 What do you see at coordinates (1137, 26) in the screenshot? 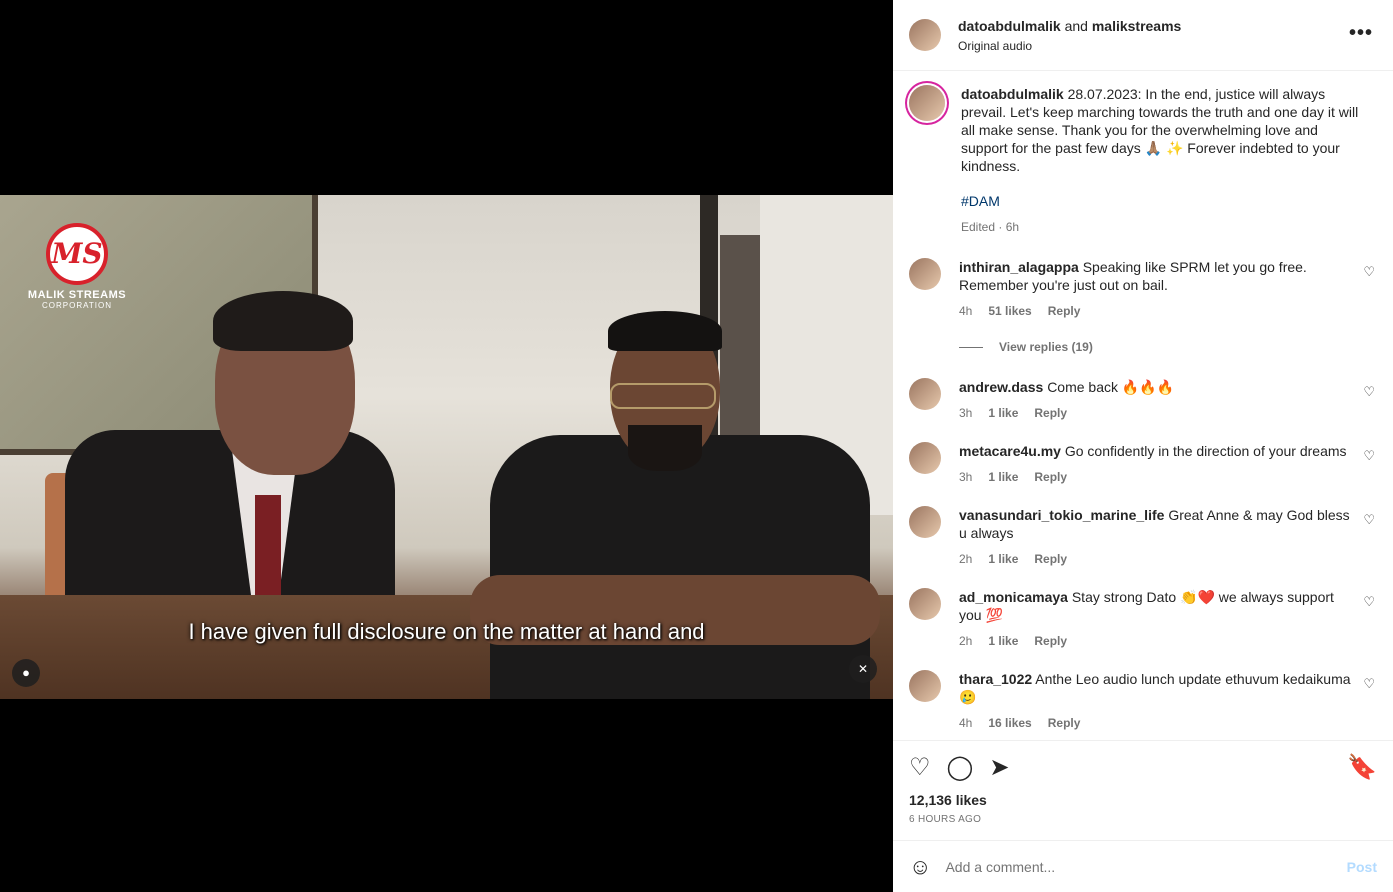
I see `collab-username: malikstreams` at bounding box center [1137, 26].